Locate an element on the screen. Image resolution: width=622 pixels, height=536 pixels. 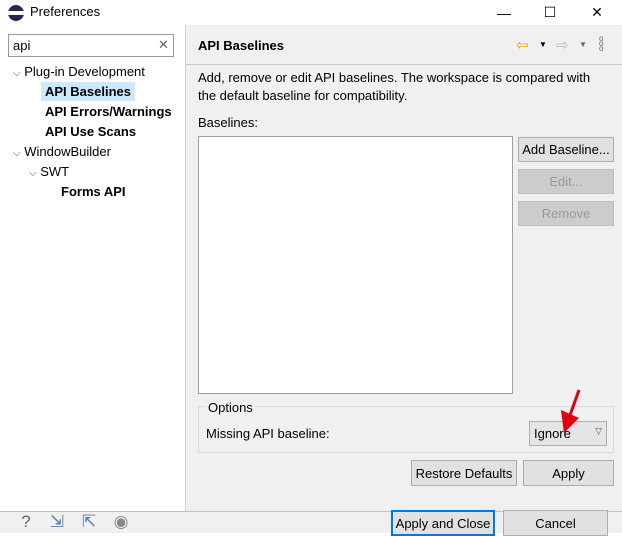
tree-label: WindowBuilder is located at coordinates (67, 151).